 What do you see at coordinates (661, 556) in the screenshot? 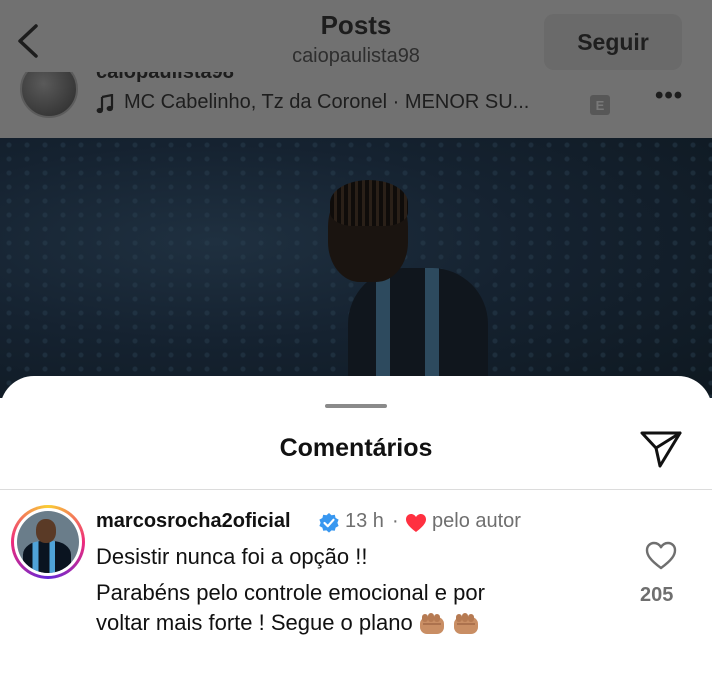
I see `heart-outline-icon` at bounding box center [661, 556].